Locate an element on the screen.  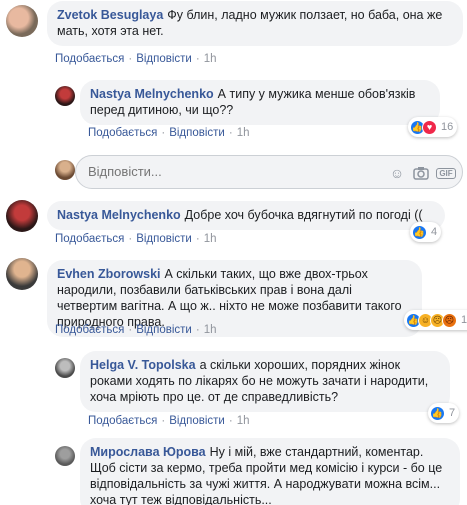
reaction-summary: 👍 ☺ ☹ ☹ 16 is located at coordinates (435, 320).